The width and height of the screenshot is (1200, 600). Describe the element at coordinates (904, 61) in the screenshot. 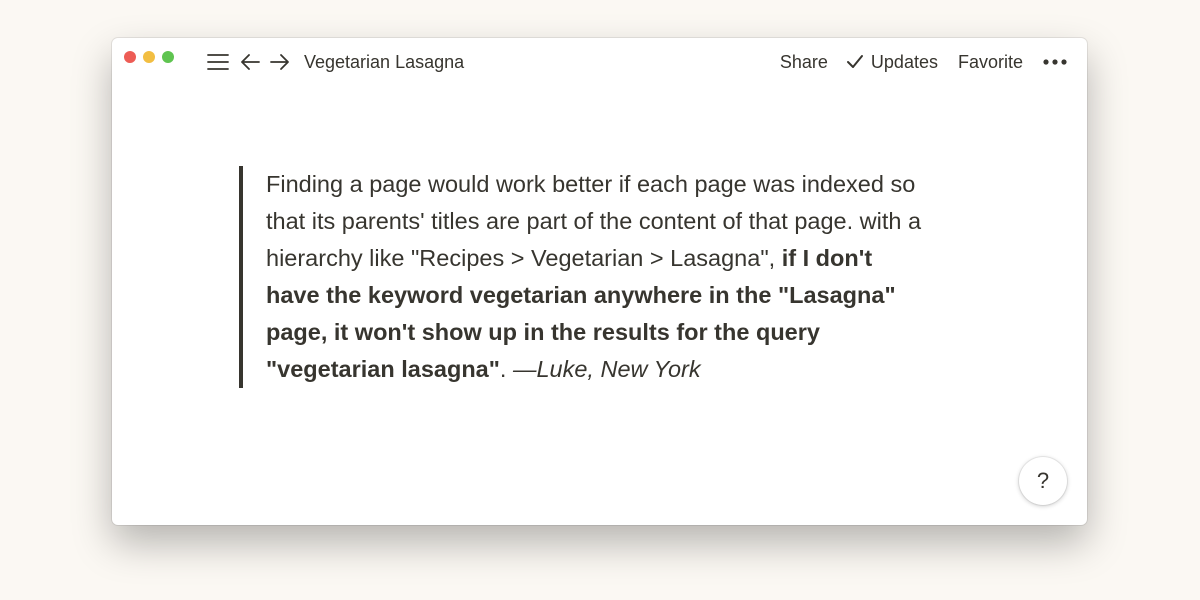

I see `updates-label: Updates` at that location.